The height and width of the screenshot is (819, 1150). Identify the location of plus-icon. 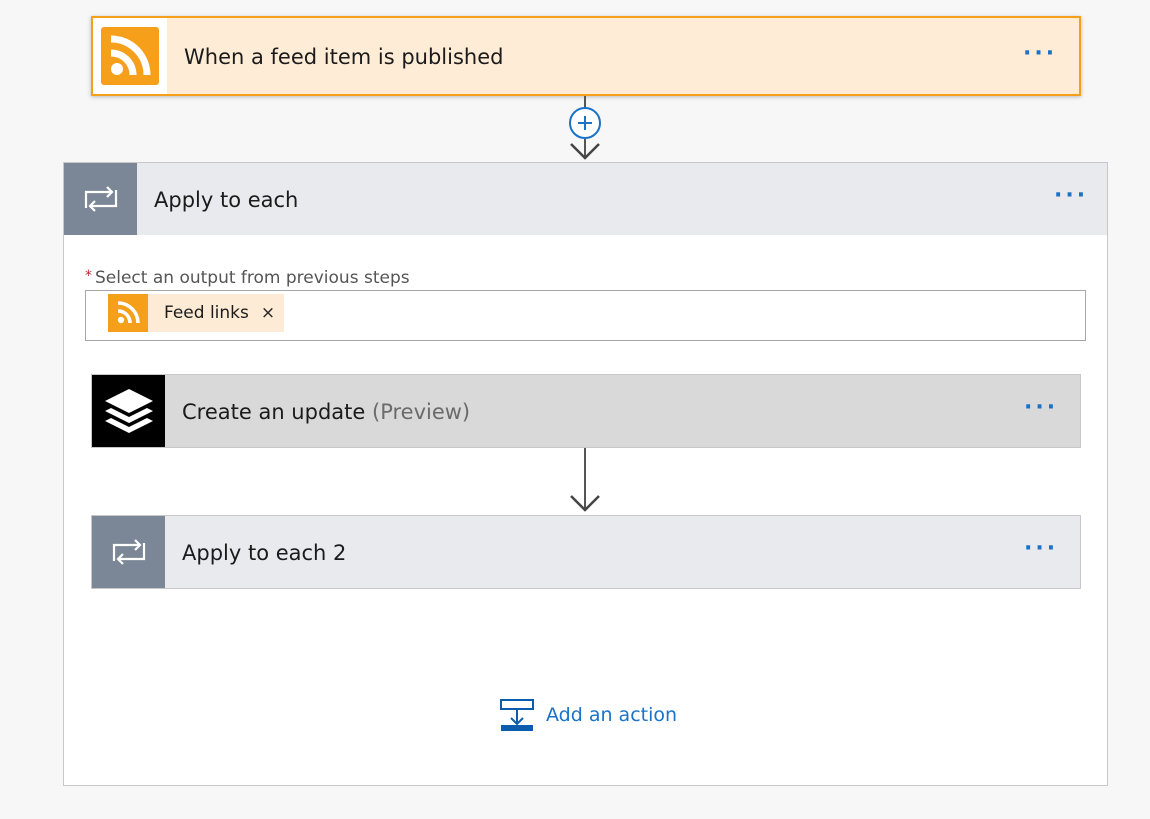
(585, 123).